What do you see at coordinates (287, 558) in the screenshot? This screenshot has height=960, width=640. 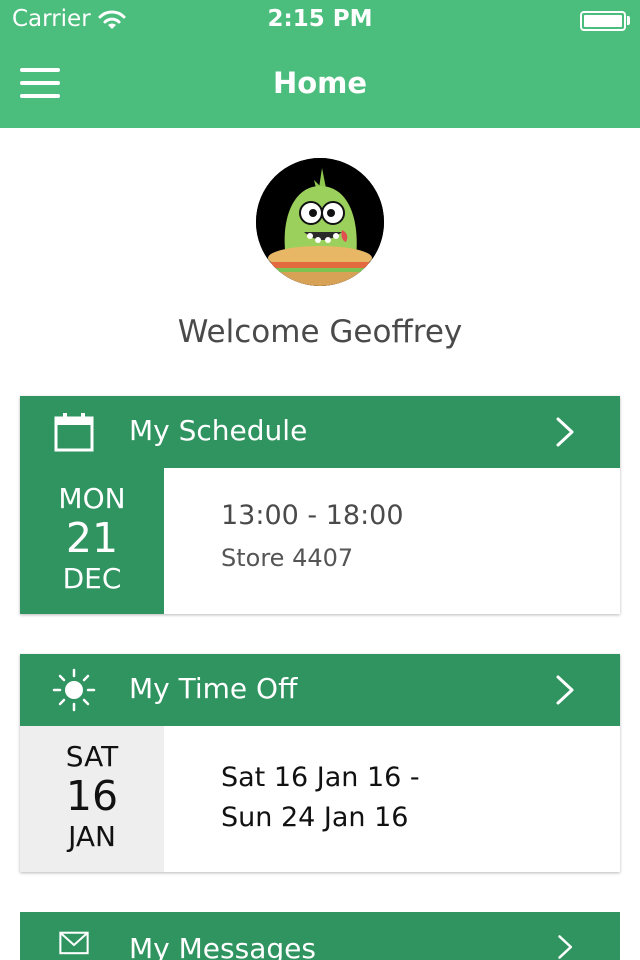 I see `schedule-store: Store 4407` at bounding box center [287, 558].